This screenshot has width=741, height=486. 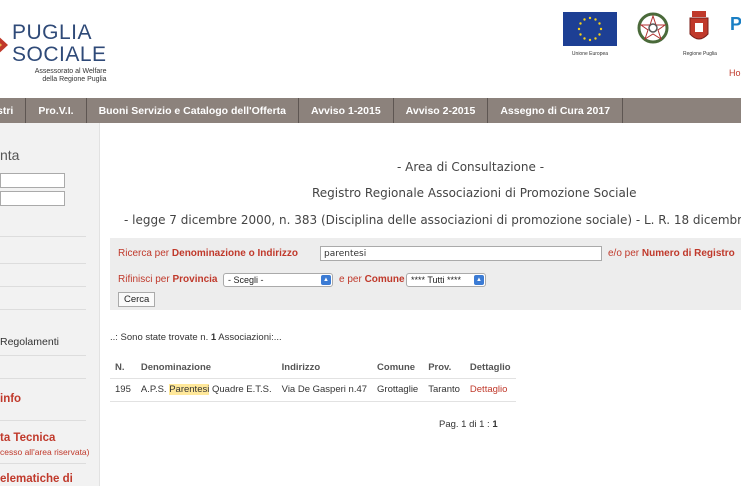 What do you see at coordinates (590, 29) in the screenshot?
I see `eu-flag-icon` at bounding box center [590, 29].